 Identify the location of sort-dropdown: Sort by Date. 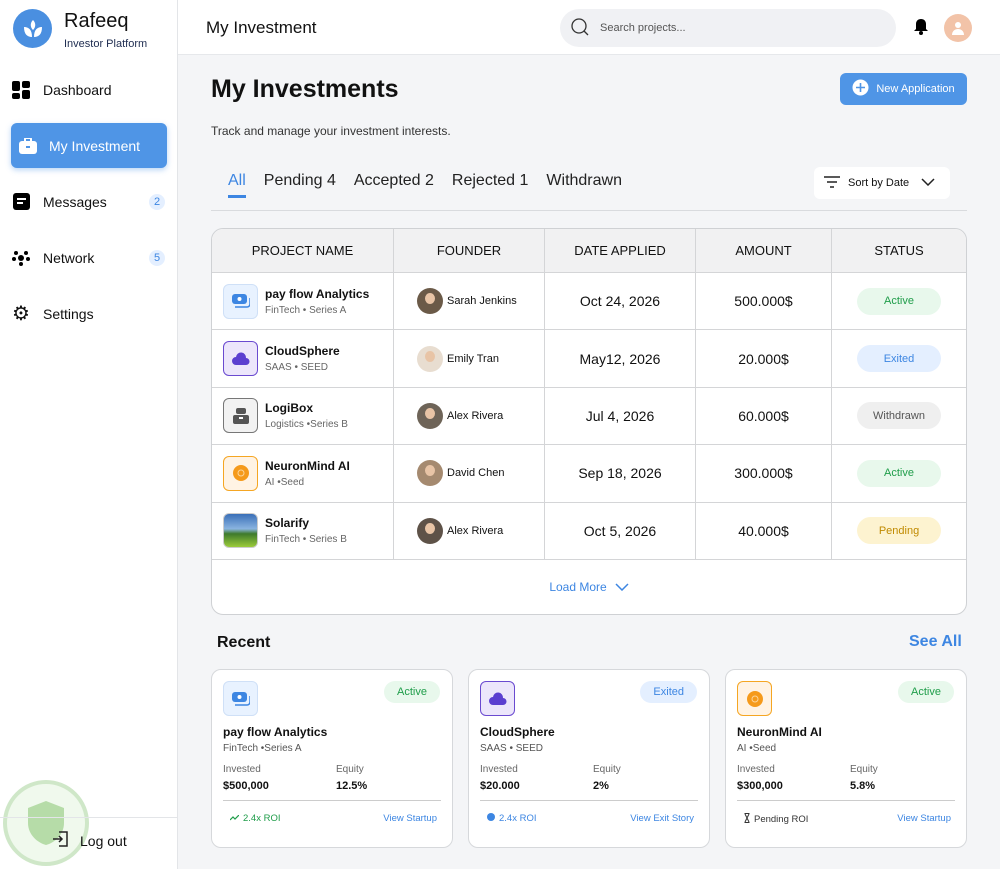
(882, 183).